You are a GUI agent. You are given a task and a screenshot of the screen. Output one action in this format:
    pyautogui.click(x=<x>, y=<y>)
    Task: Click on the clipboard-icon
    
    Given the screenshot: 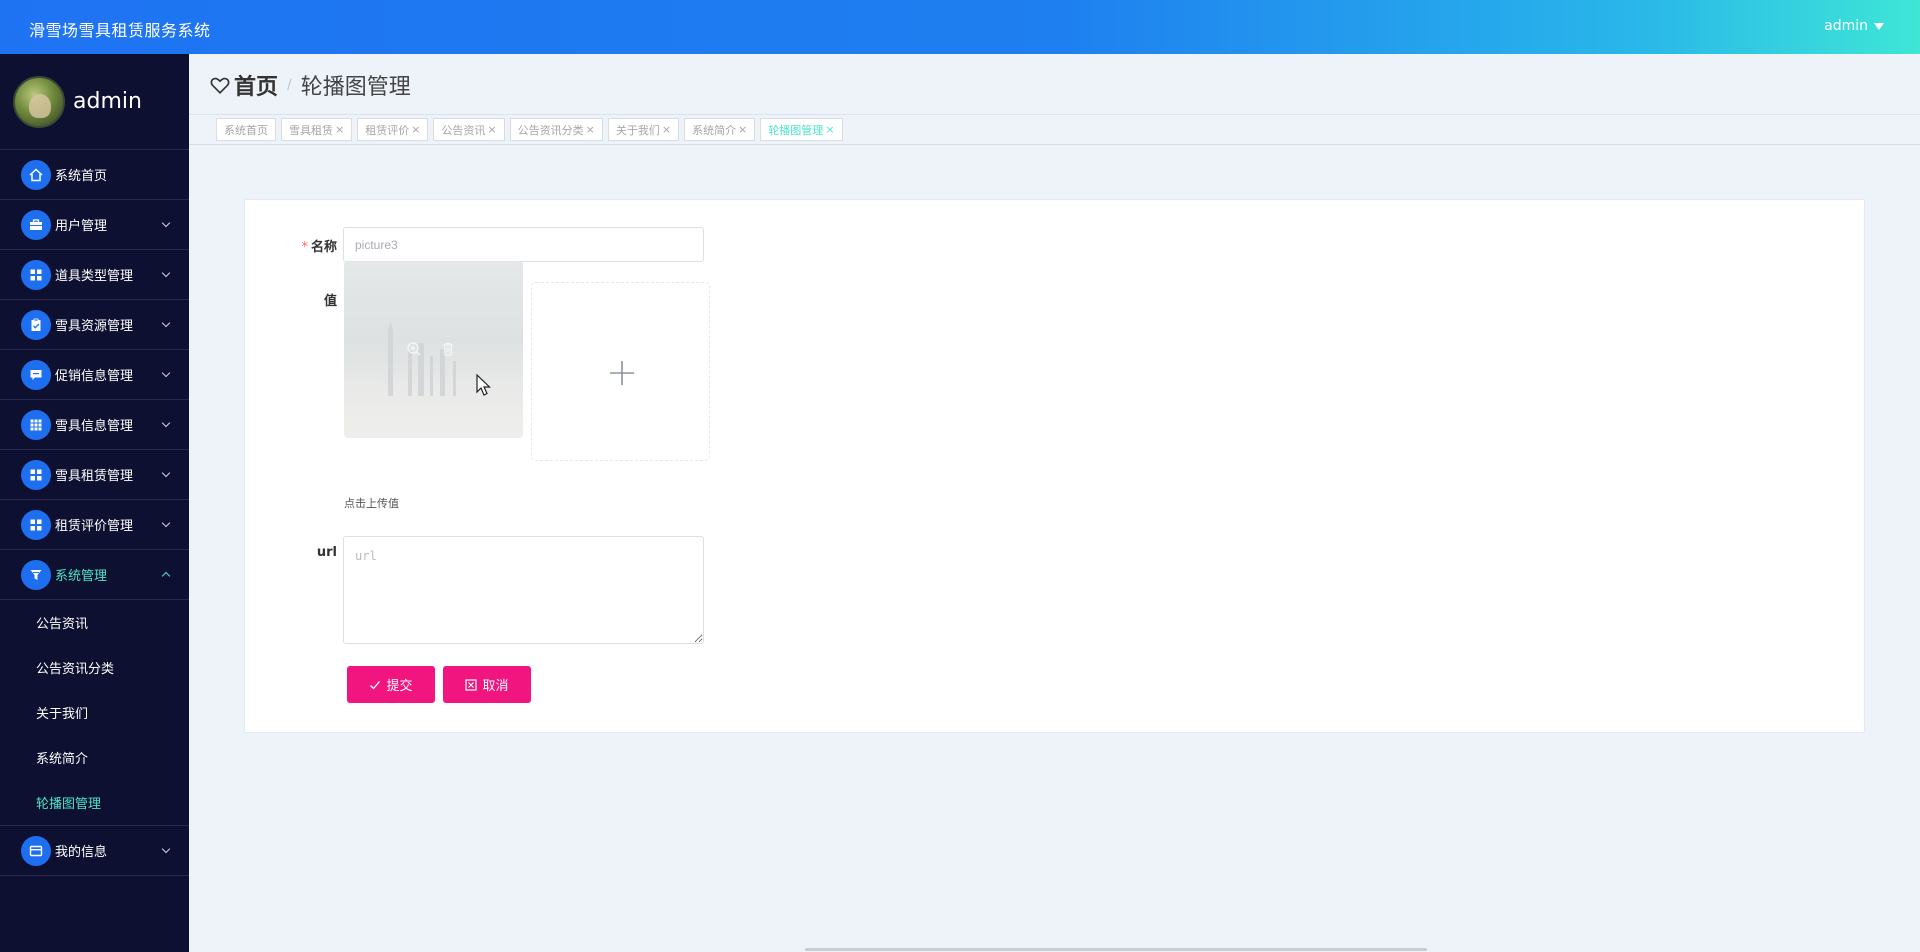 What is the action you would take?
    pyautogui.click(x=36, y=324)
    